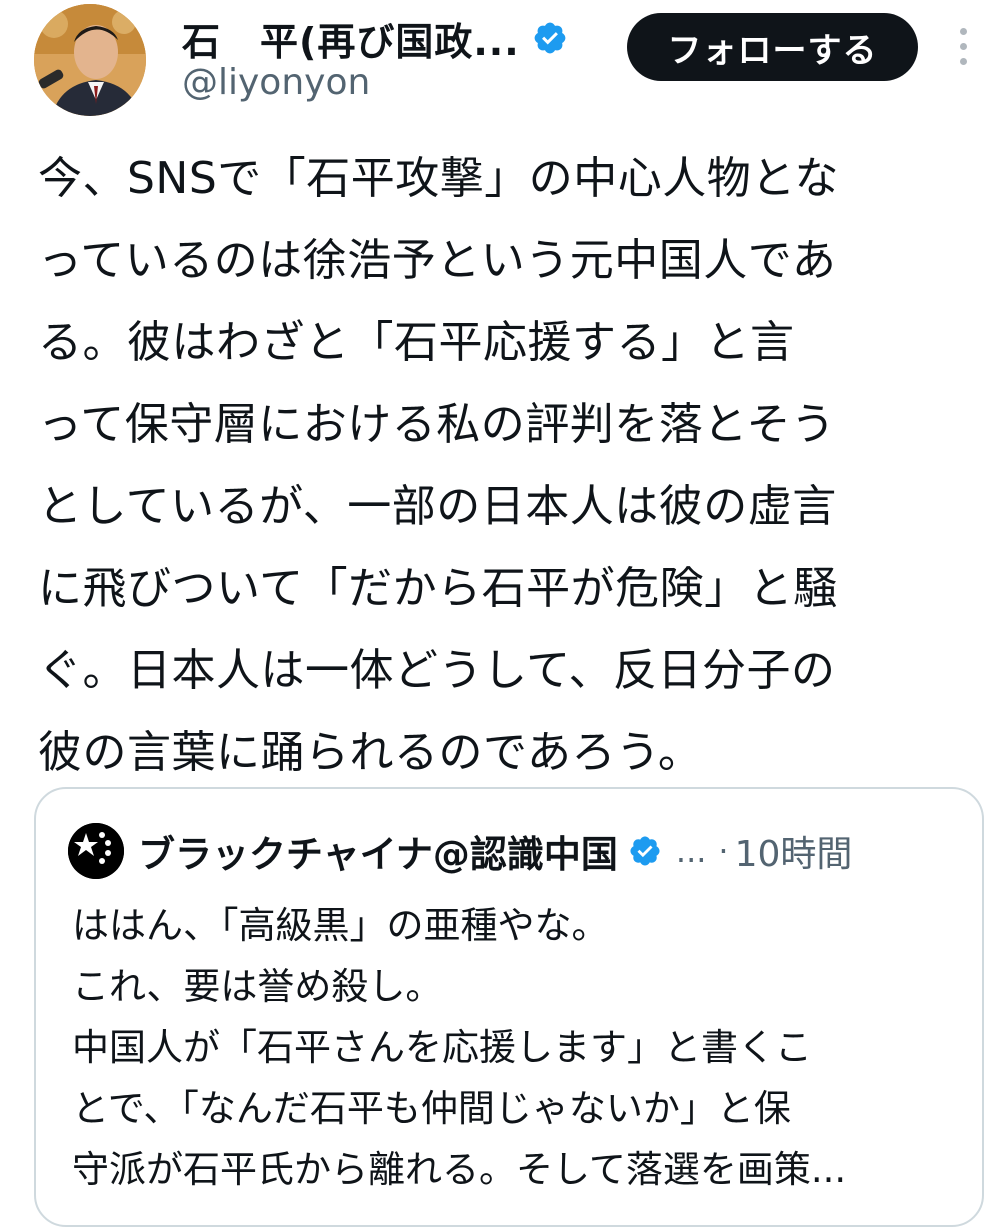  I want to click on tweet-header: 石 平(再び国政... @liyonyon フォローする, so click(500, 65).